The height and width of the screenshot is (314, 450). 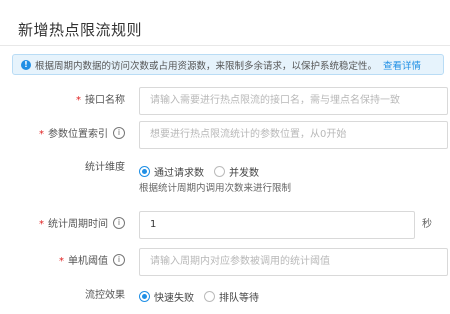 I want to click on control-effect-radio-group: 快速失败 排队等待, so click(x=204, y=296).